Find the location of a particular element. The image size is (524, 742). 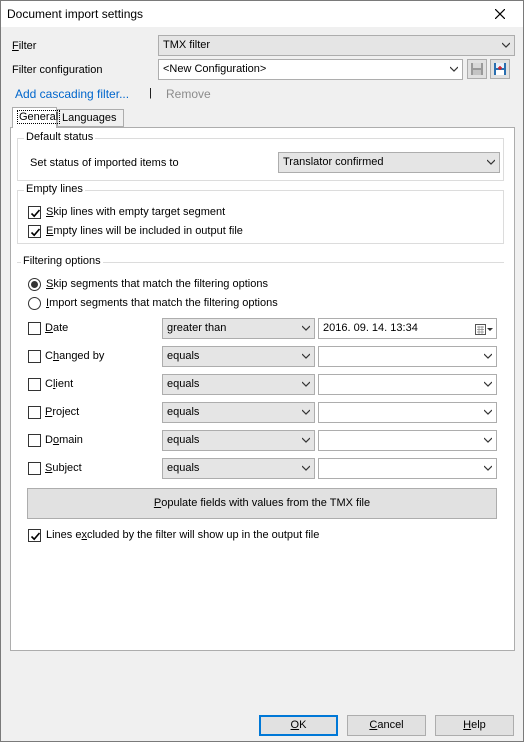

close-icon is located at coordinates (500, 14).